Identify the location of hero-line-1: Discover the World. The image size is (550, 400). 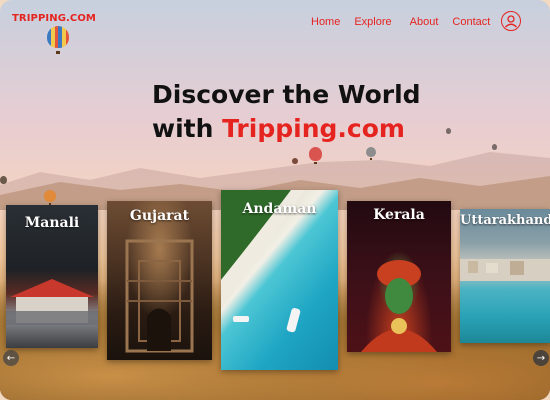
(286, 94).